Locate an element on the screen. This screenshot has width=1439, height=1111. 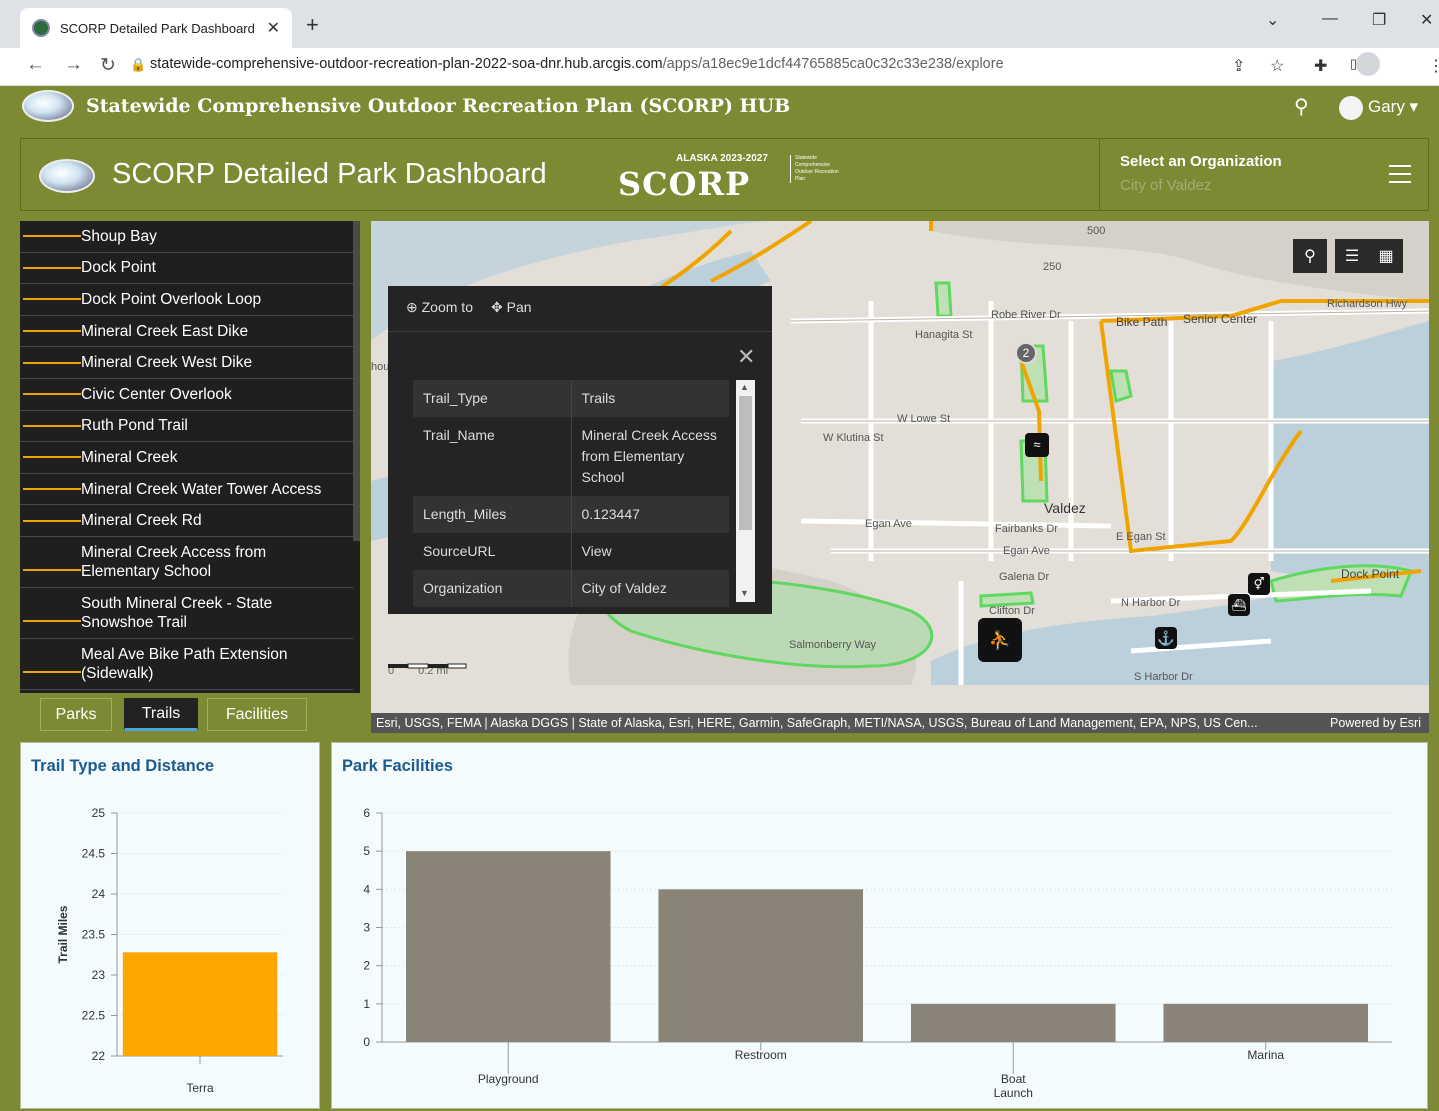
trail-name: Dock Point is located at coordinates (118, 268).